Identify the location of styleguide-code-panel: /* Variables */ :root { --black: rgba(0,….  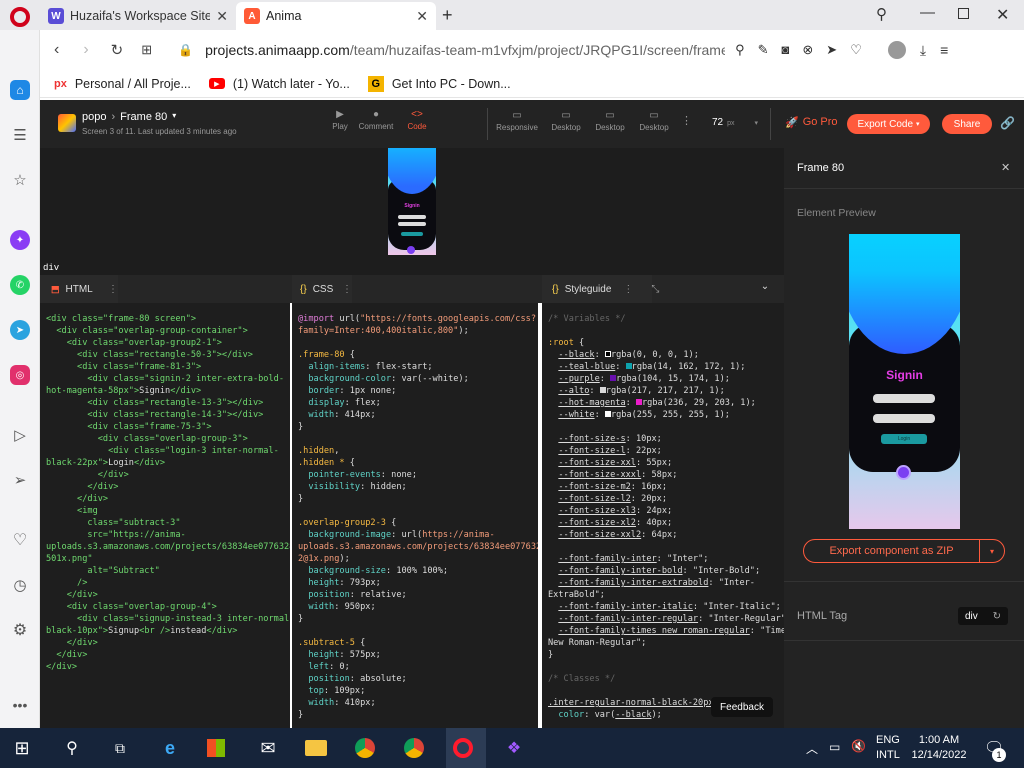
(663, 515).